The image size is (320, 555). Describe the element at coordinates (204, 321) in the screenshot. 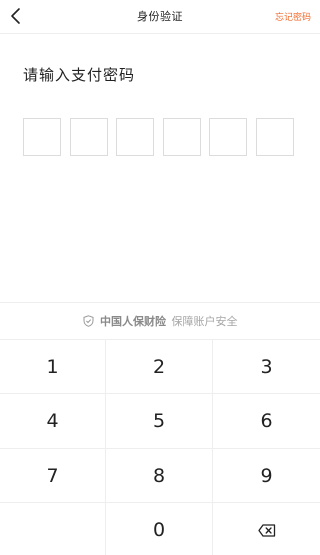

I see `insurance-slogan: 保障账户安全` at that location.